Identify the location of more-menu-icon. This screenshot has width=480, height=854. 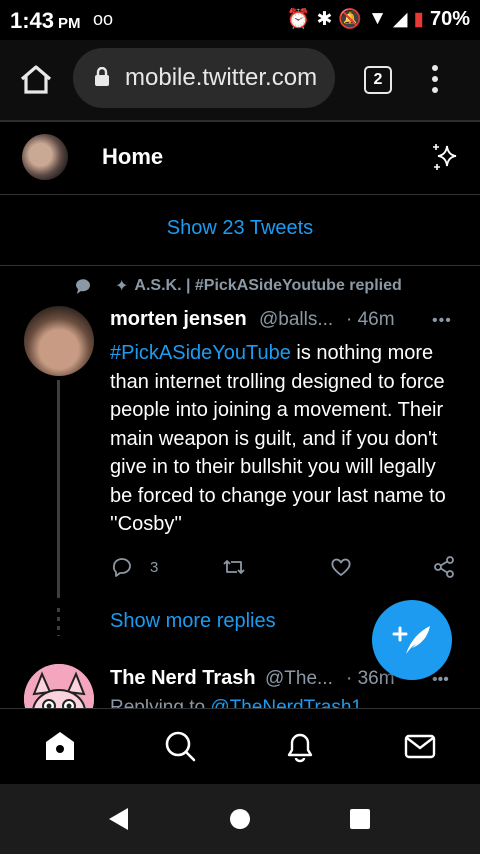
(435, 79).